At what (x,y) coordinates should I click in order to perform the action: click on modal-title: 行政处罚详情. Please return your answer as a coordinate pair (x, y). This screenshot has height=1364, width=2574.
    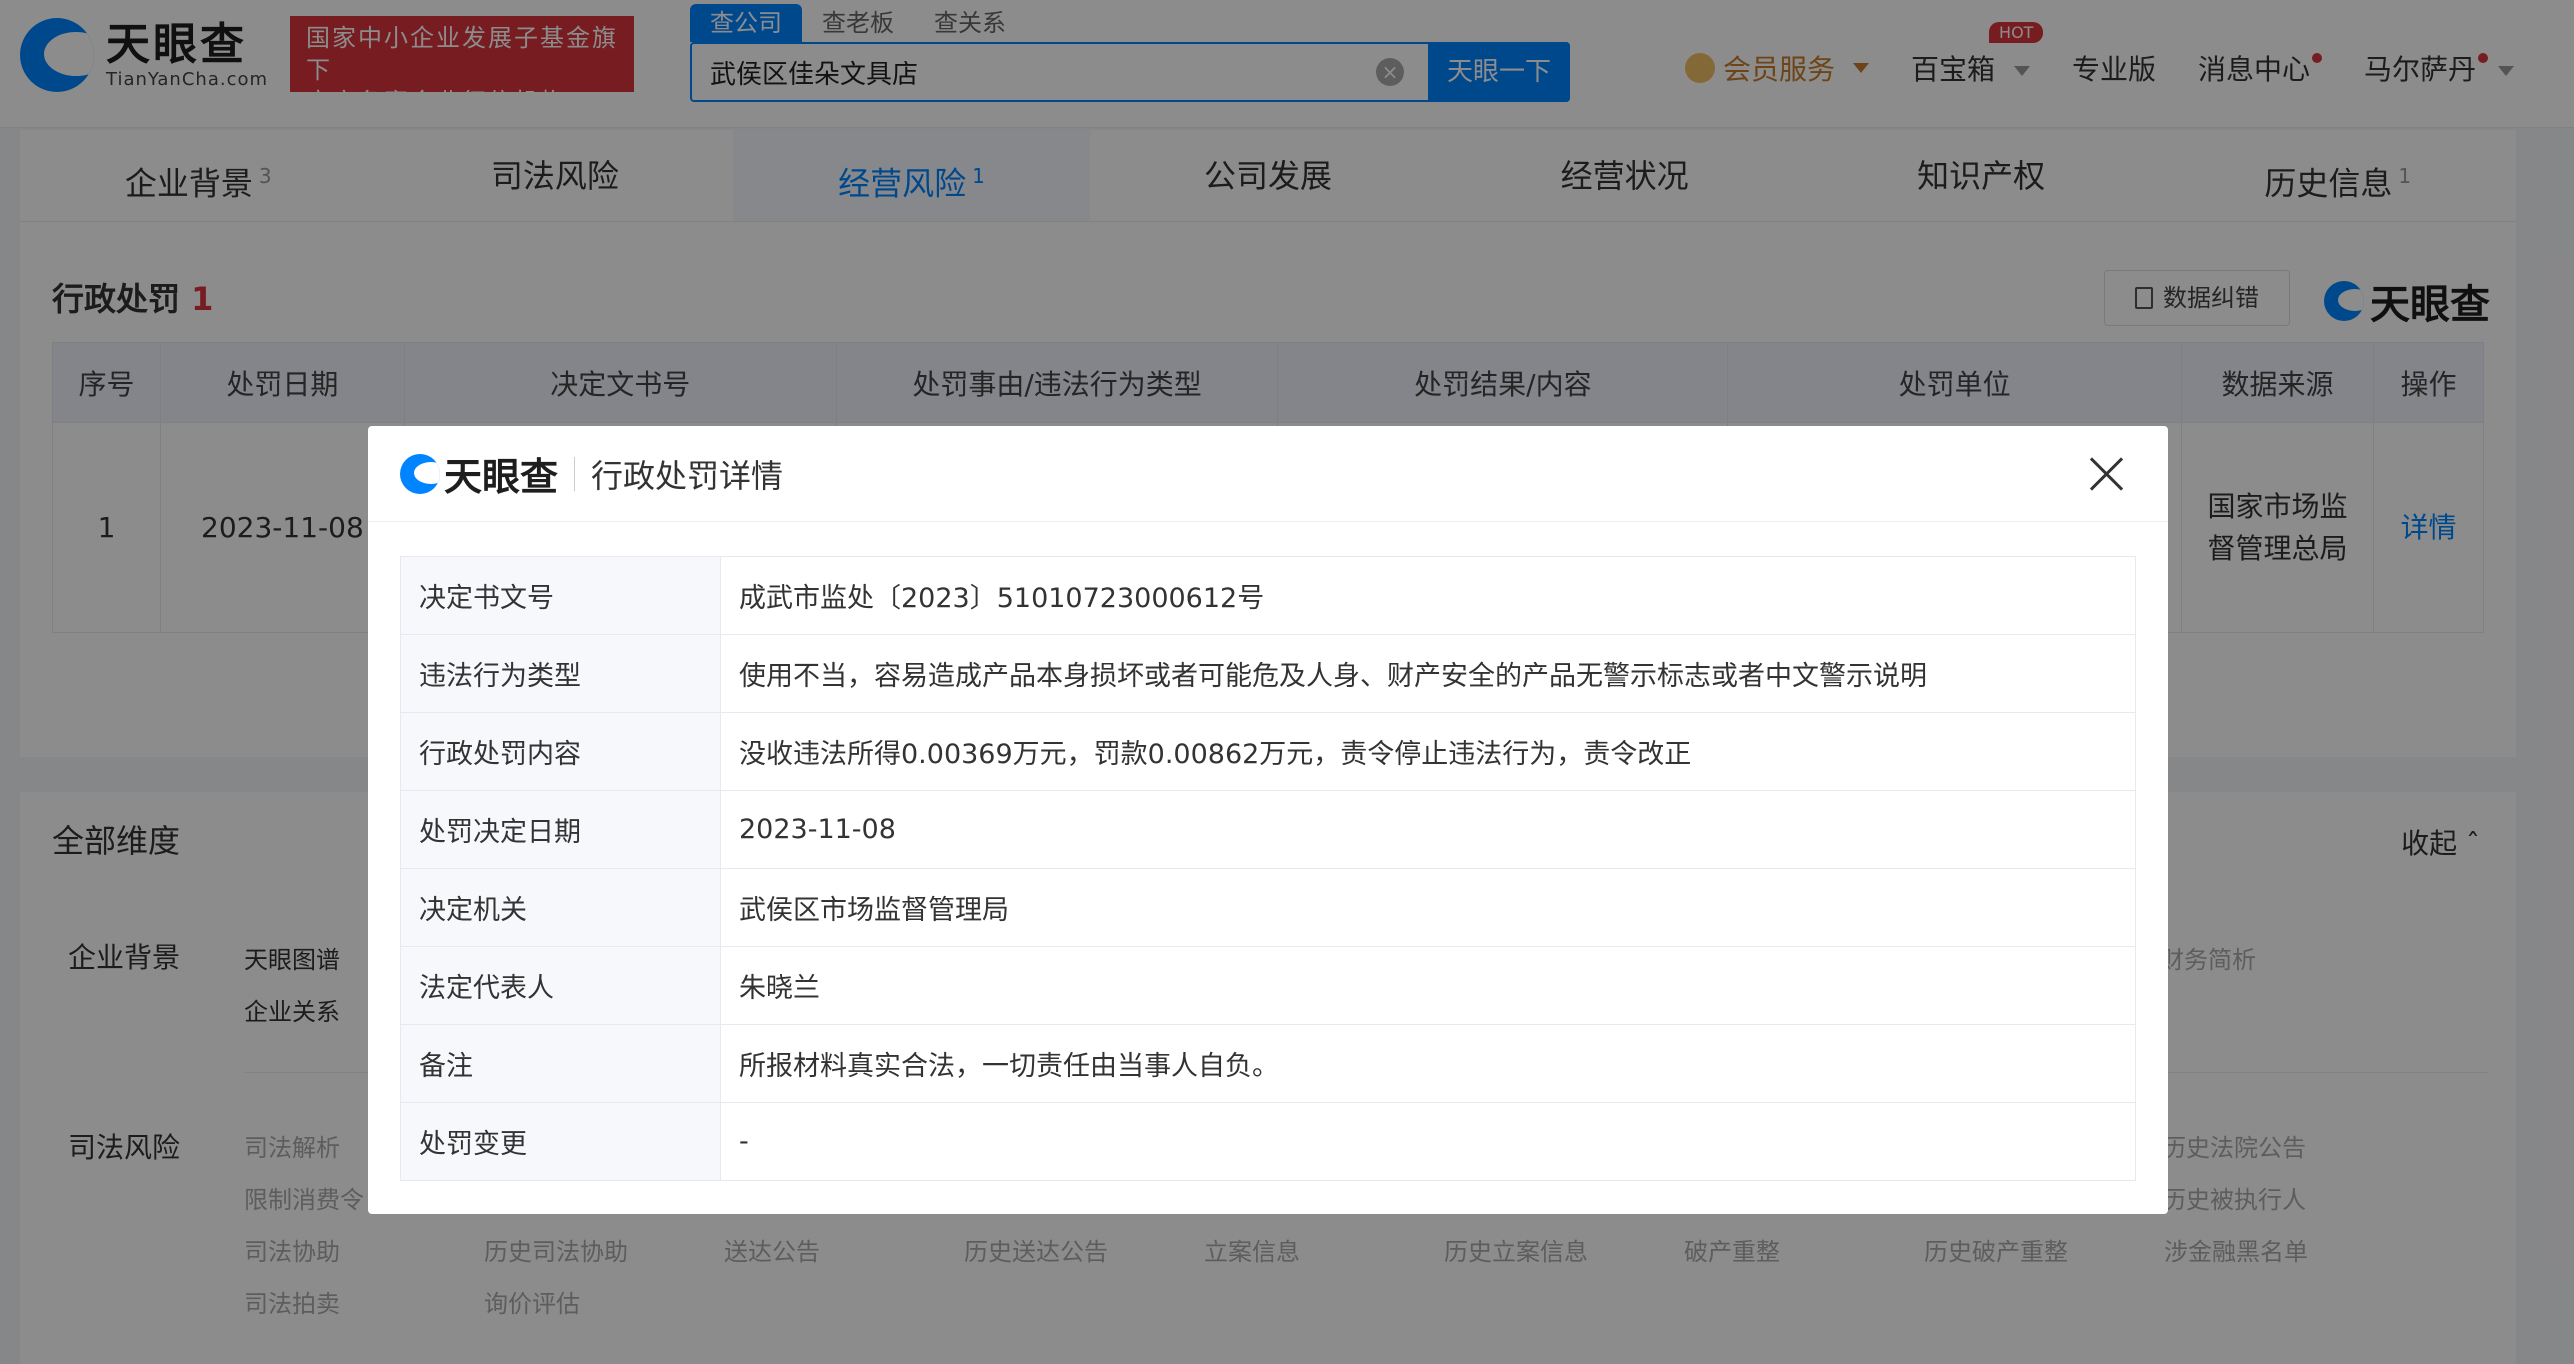
    Looking at the image, I should click on (687, 475).